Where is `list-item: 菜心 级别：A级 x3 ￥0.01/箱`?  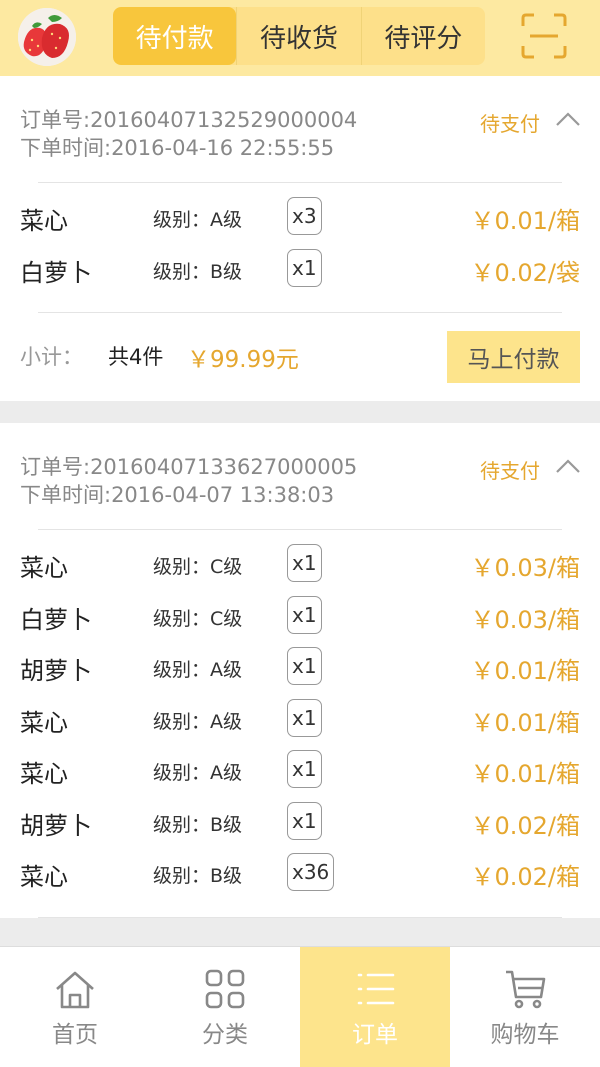 list-item: 菜心 级别：A级 x3 ￥0.01/箱 is located at coordinates (300, 219).